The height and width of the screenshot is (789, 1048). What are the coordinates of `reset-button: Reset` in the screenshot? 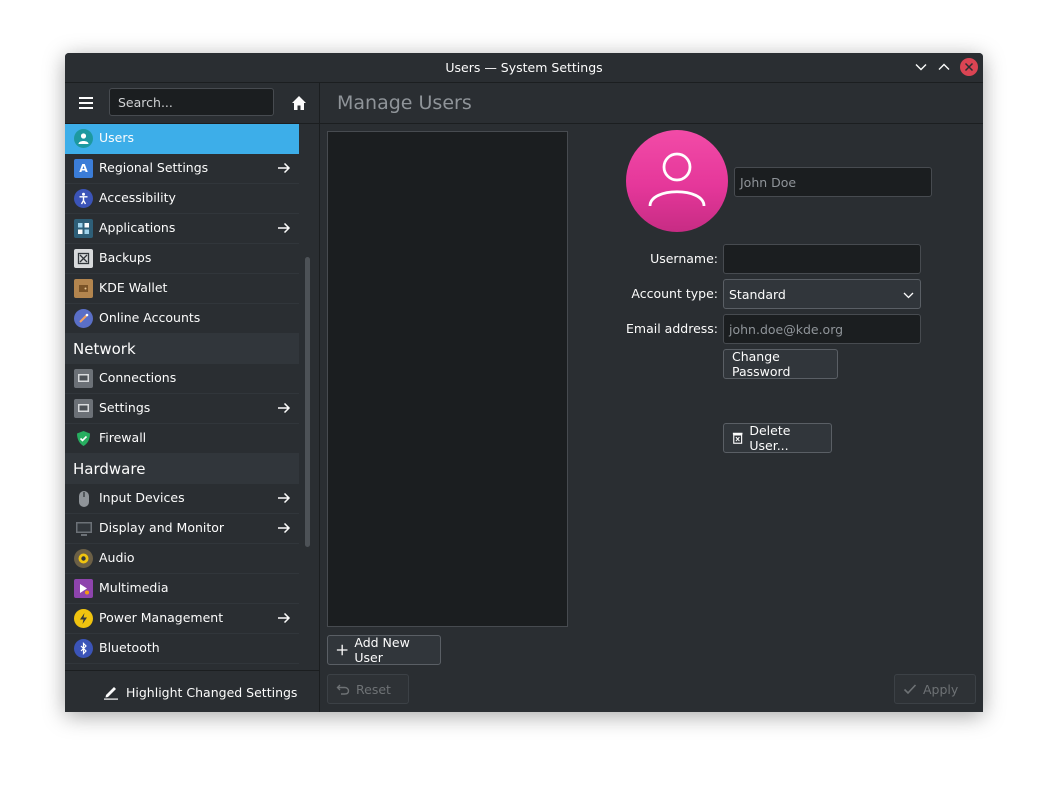 It's located at (368, 689).